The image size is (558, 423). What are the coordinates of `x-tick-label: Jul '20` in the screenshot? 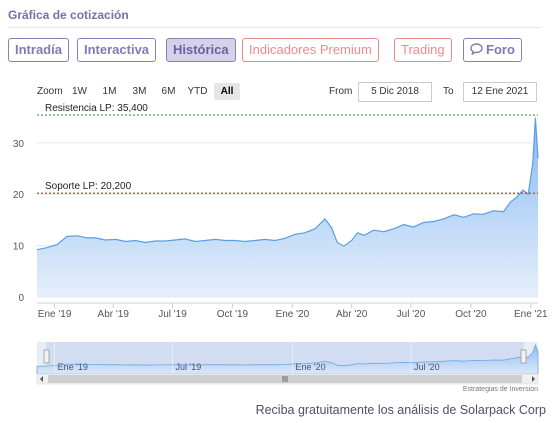 It's located at (411, 314).